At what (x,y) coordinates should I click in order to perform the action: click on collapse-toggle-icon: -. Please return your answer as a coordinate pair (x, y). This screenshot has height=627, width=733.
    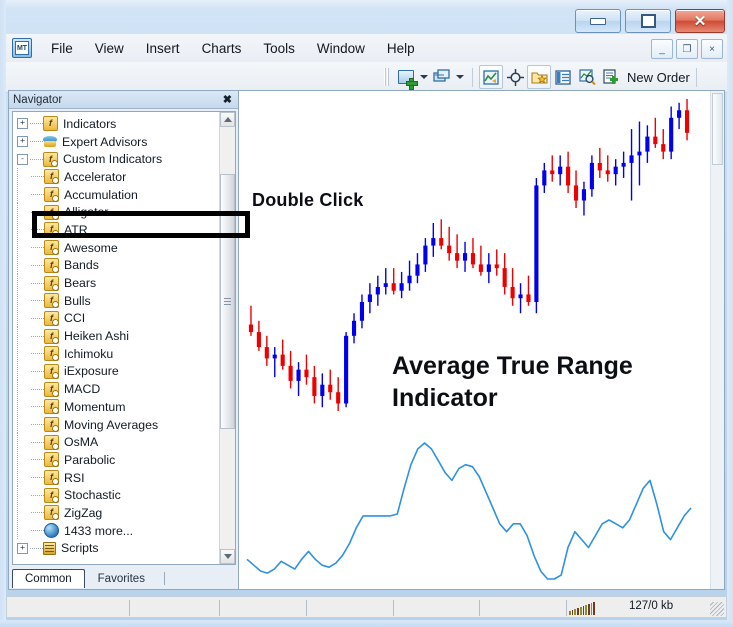
    Looking at the image, I should click on (22, 159).